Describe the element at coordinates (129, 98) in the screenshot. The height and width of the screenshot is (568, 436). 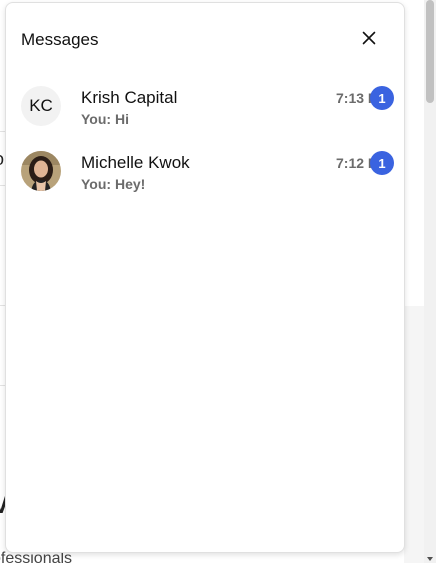
I see `conversation-name: Krish Capital` at that location.